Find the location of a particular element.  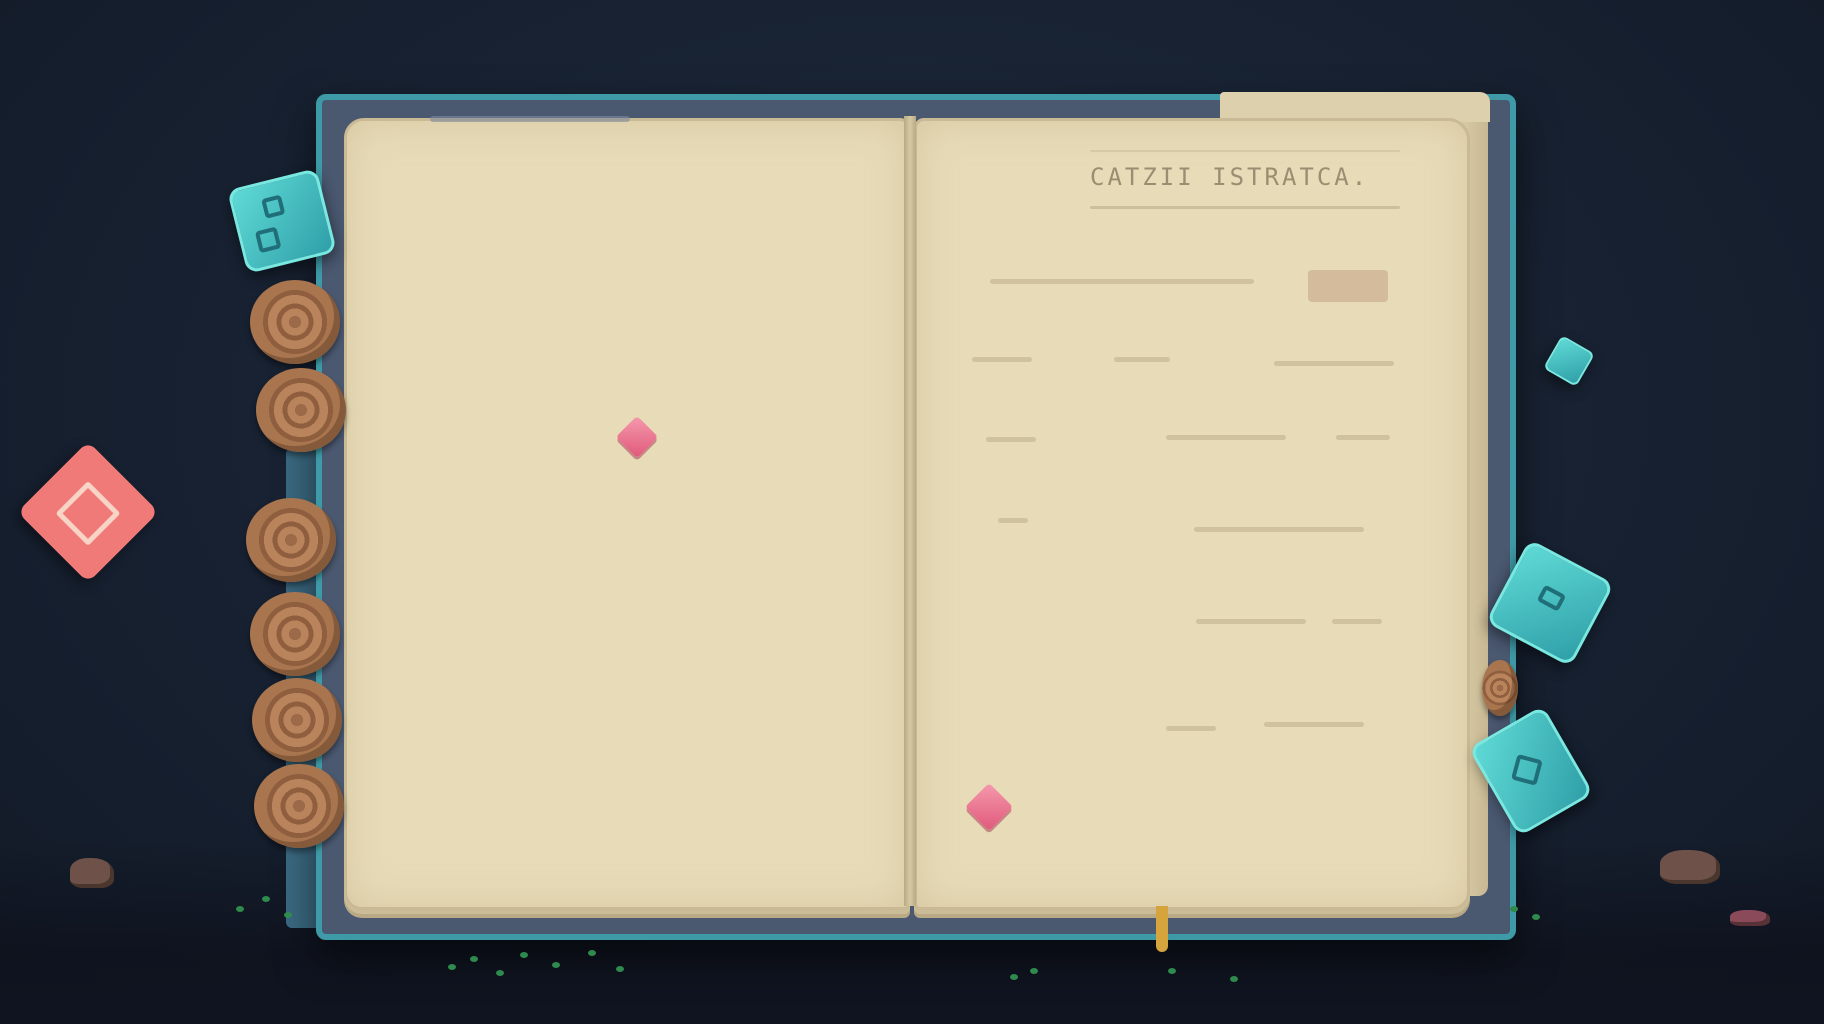

page-edge-wear is located at coordinates (530, 119).